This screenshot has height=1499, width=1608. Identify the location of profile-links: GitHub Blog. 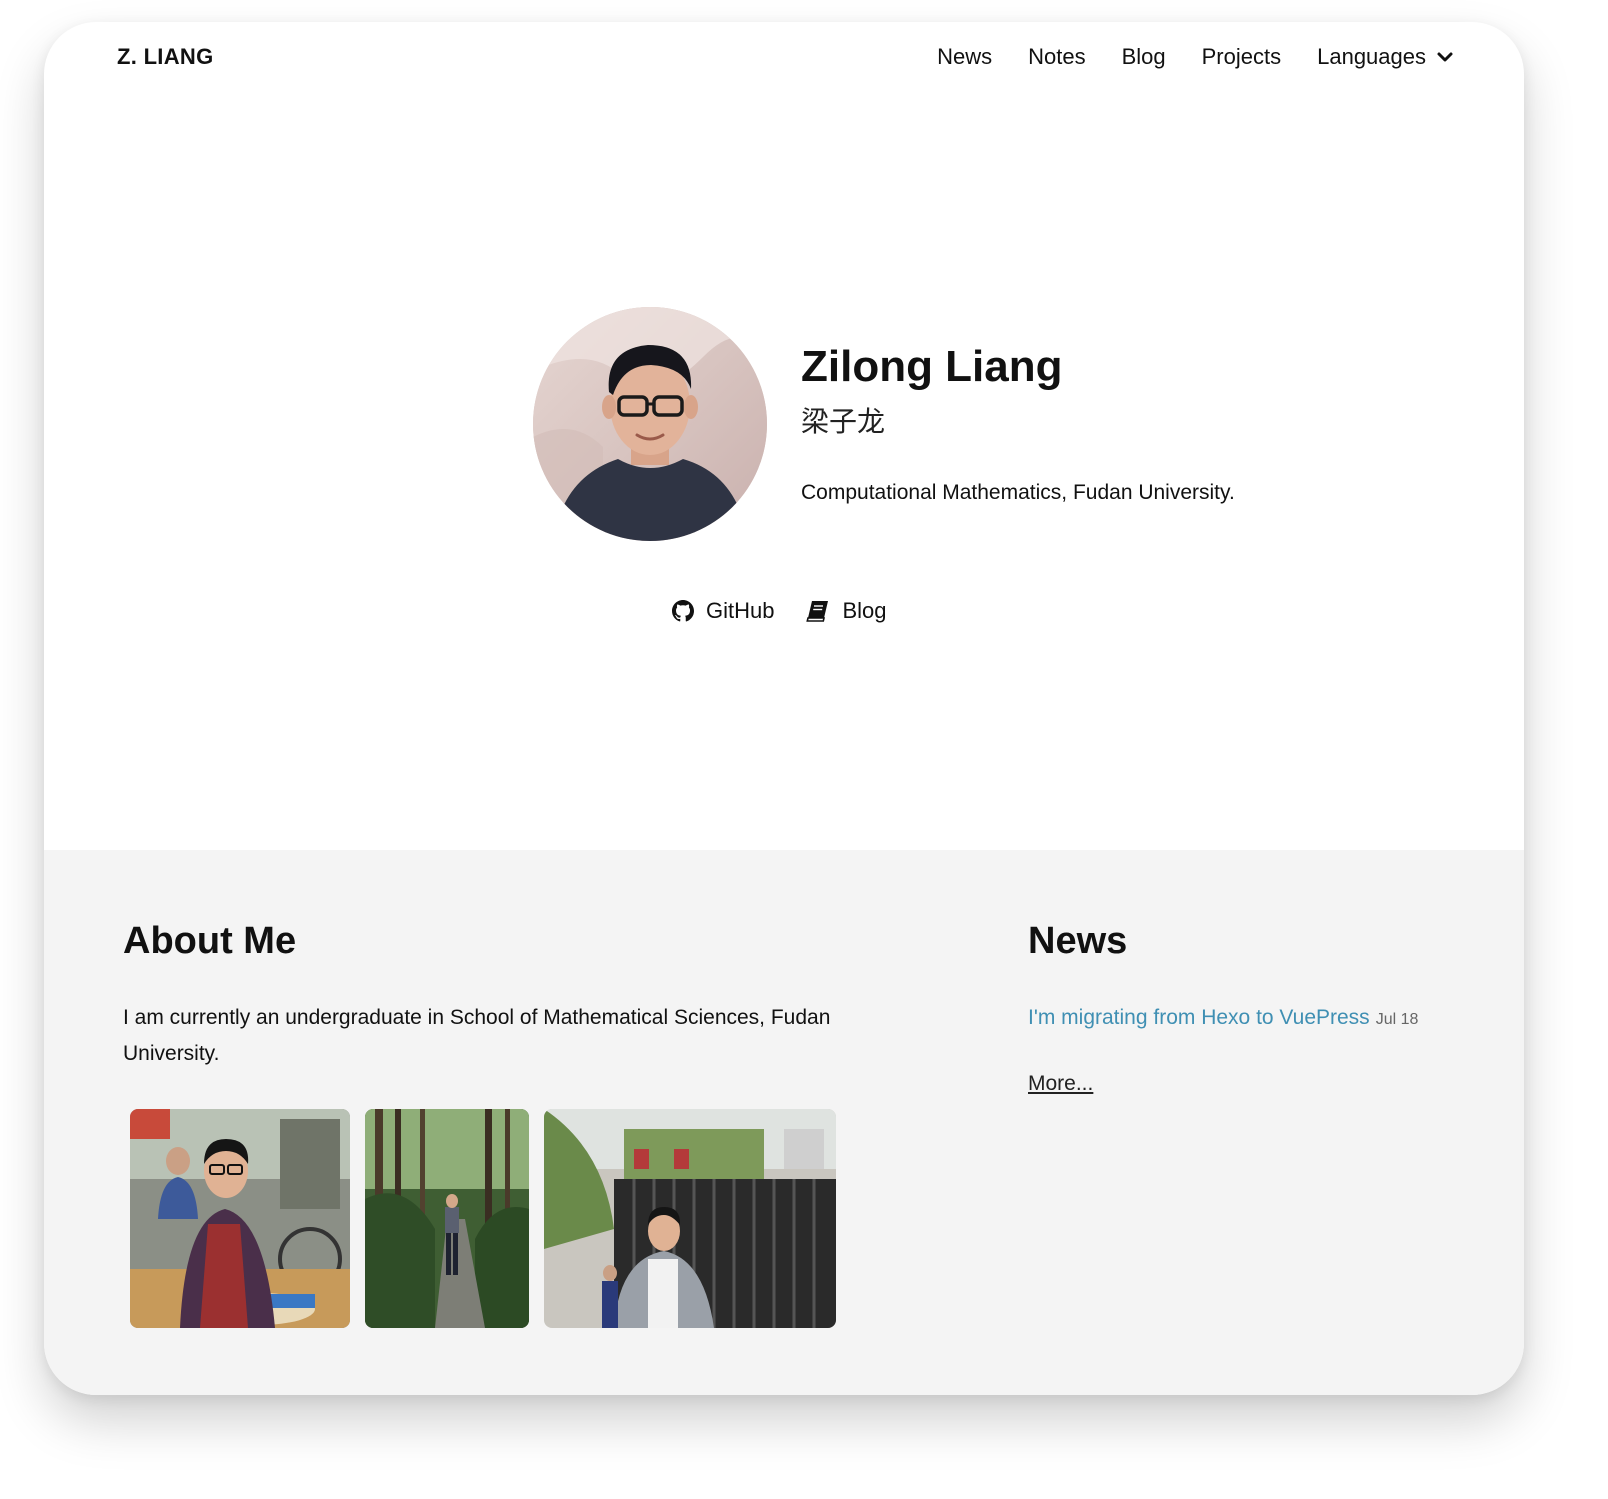
(795, 611).